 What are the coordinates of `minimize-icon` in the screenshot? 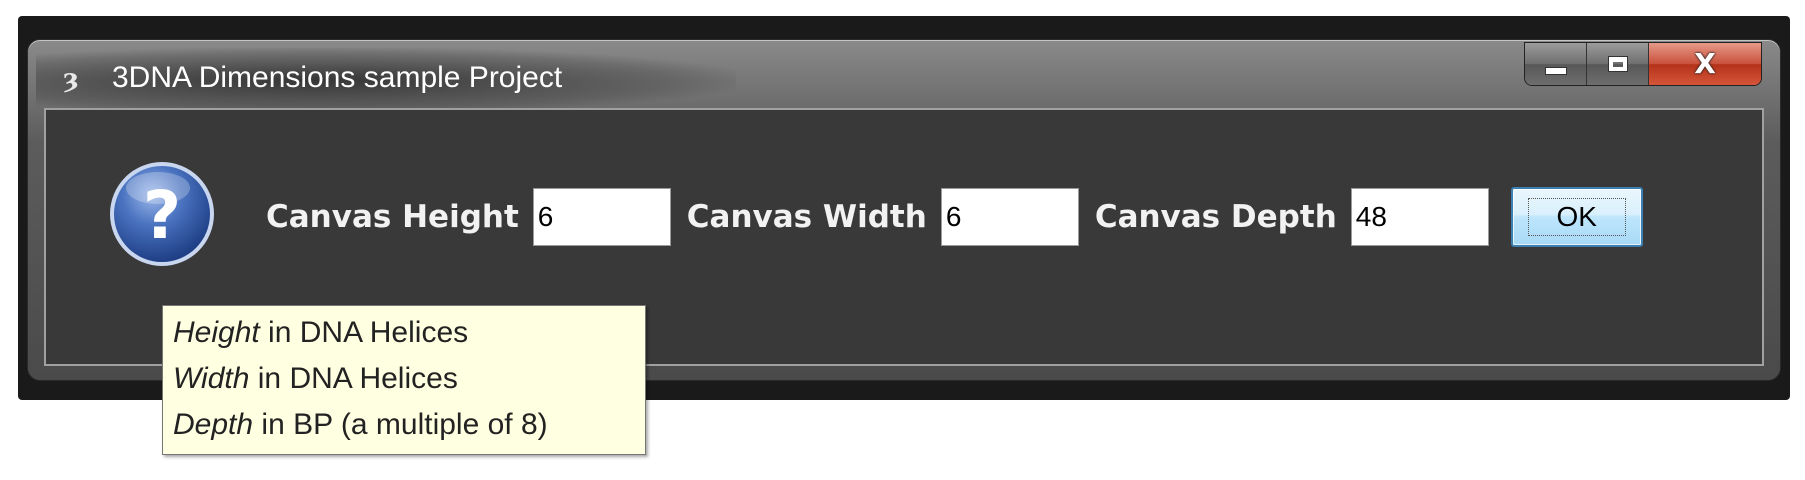 It's located at (1555, 71).